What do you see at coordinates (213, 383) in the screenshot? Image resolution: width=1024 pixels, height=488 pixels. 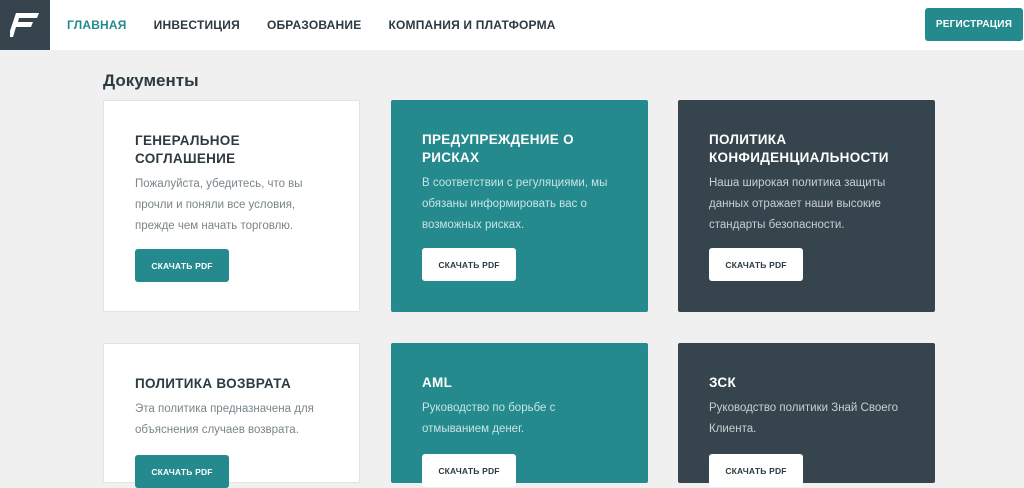 I see `card-title: ПОЛИТИКА ВОЗВРАТА` at bounding box center [213, 383].